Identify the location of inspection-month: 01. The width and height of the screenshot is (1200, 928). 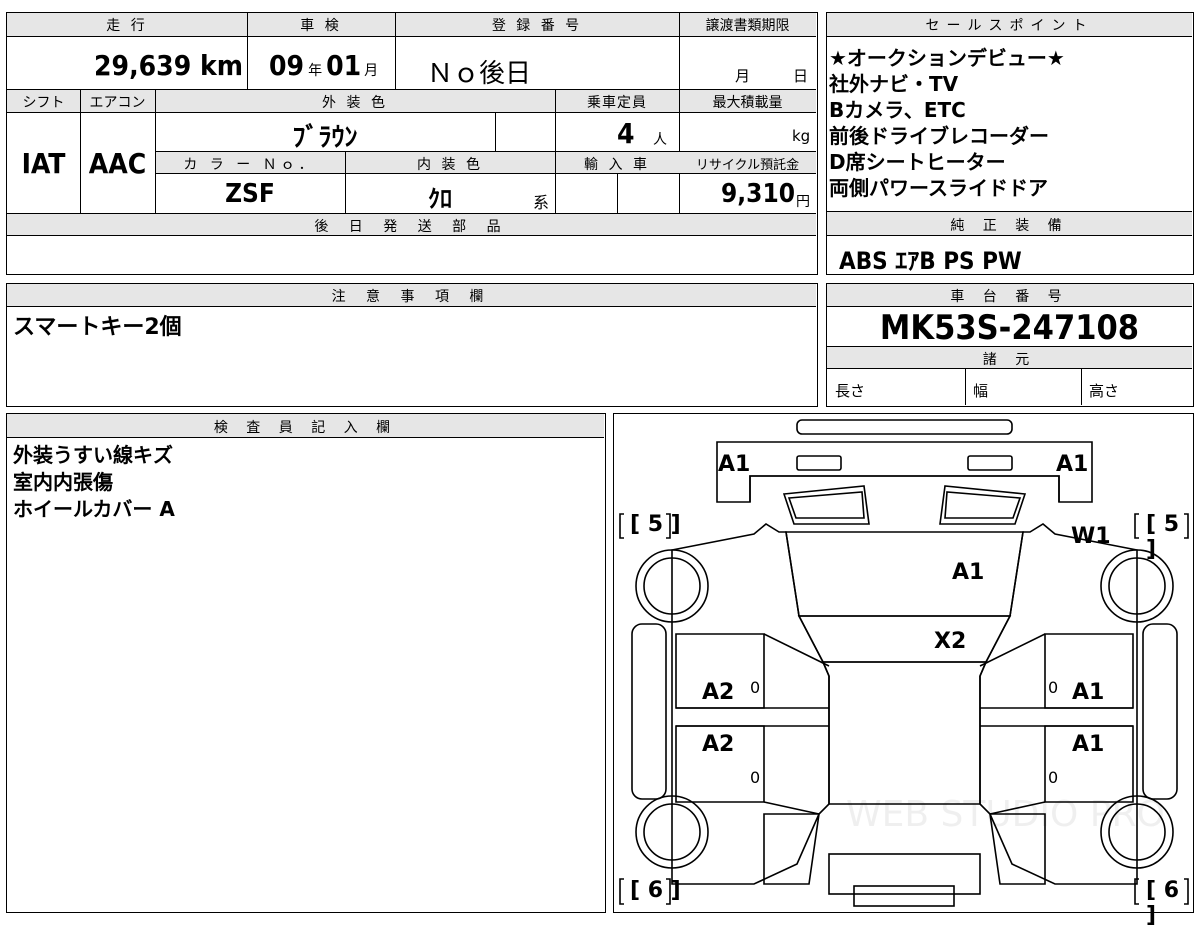
(344, 65).